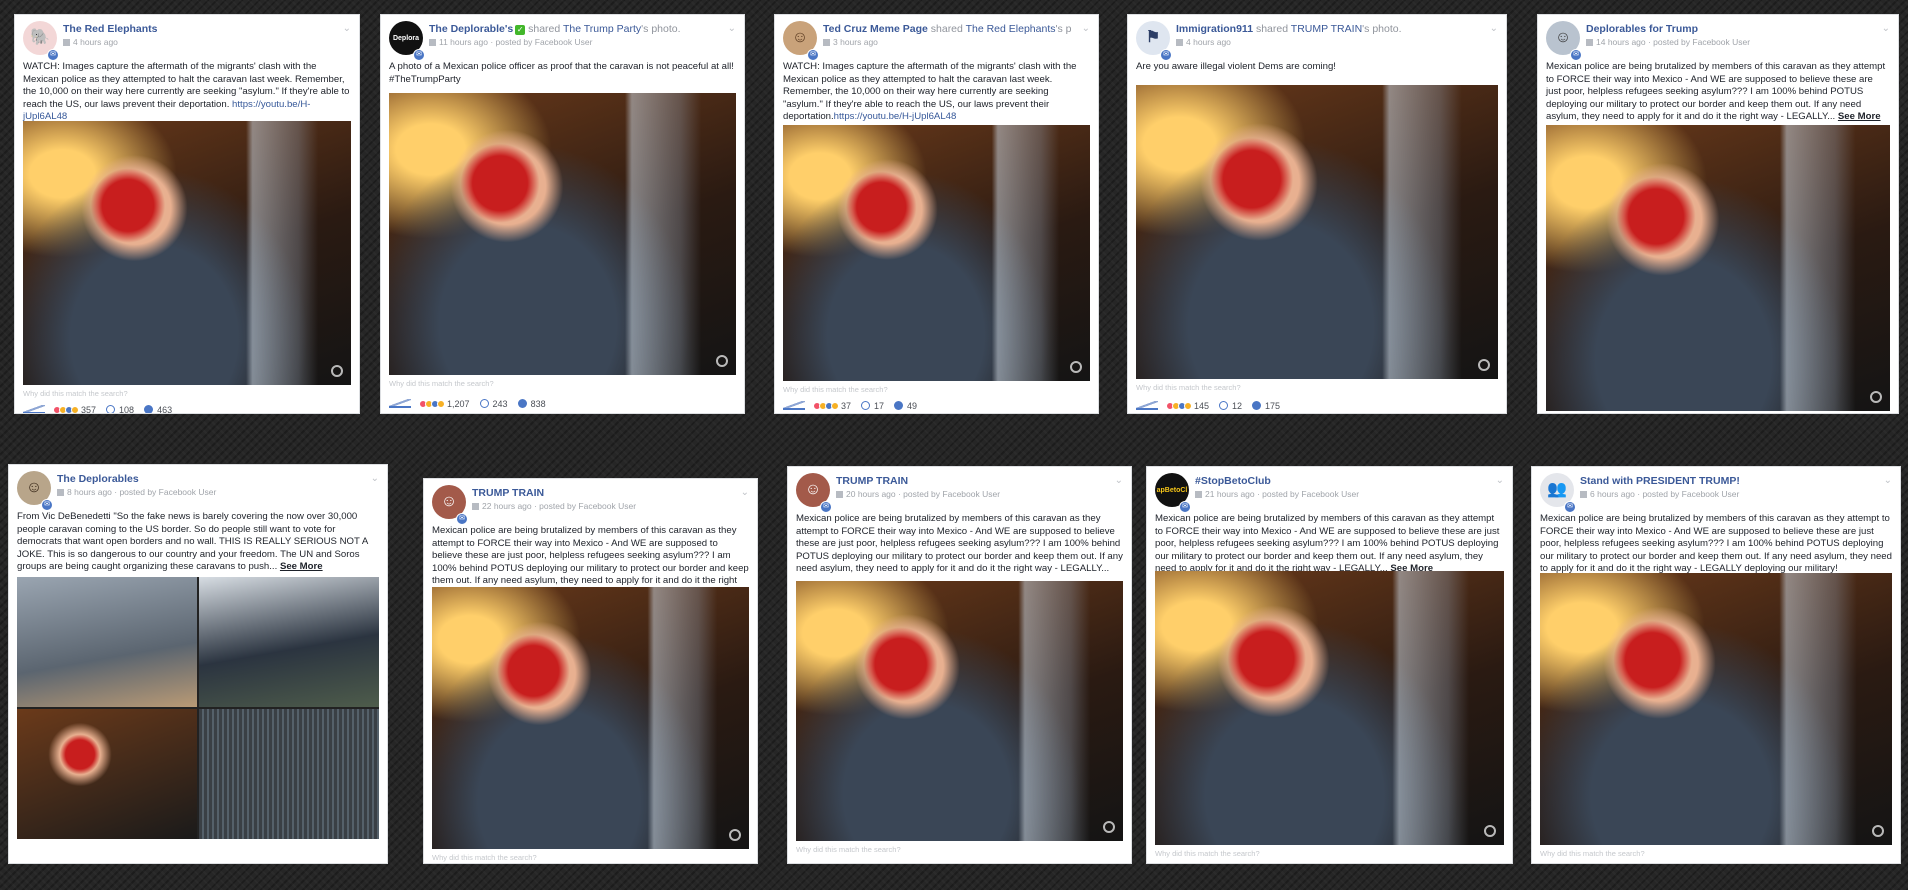 Image resolution: width=1908 pixels, height=890 pixels. I want to click on reaction-icon, so click(835, 406).